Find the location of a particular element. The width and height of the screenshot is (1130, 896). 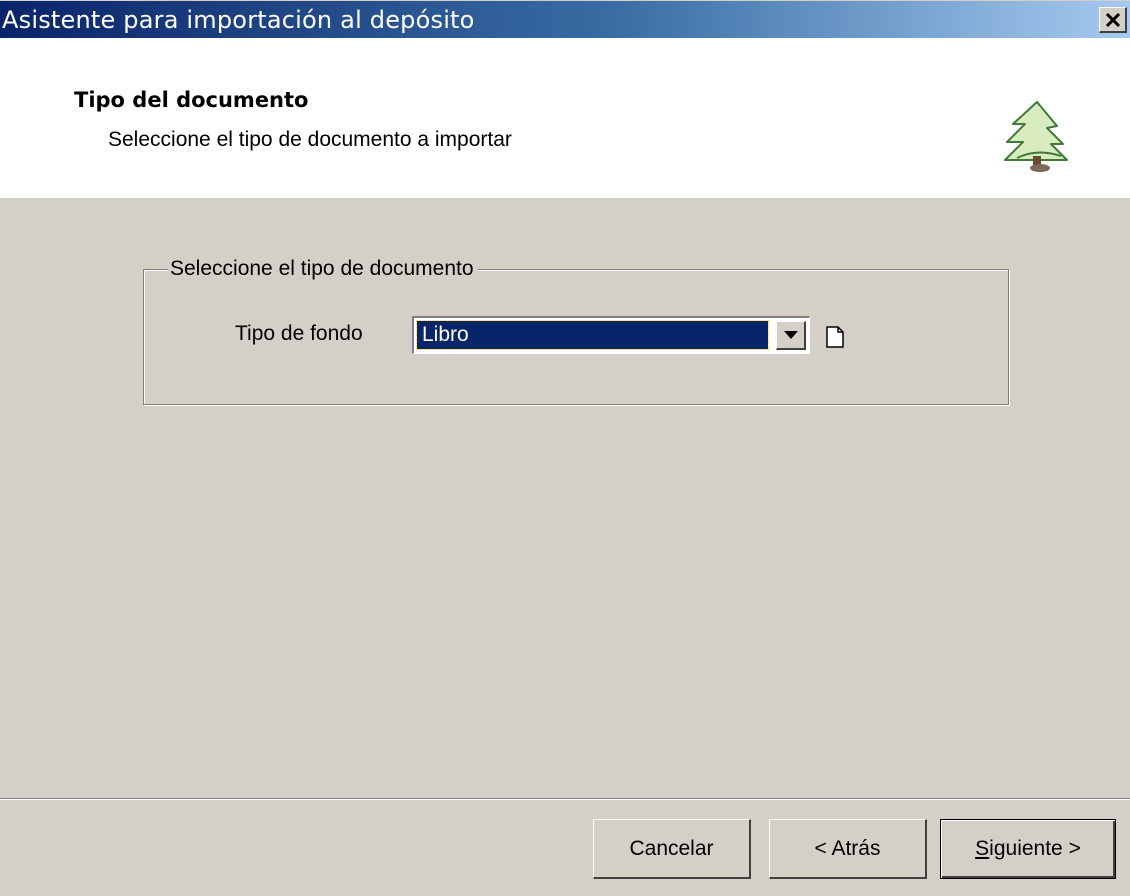

chevron-down-icon is located at coordinates (790, 335).